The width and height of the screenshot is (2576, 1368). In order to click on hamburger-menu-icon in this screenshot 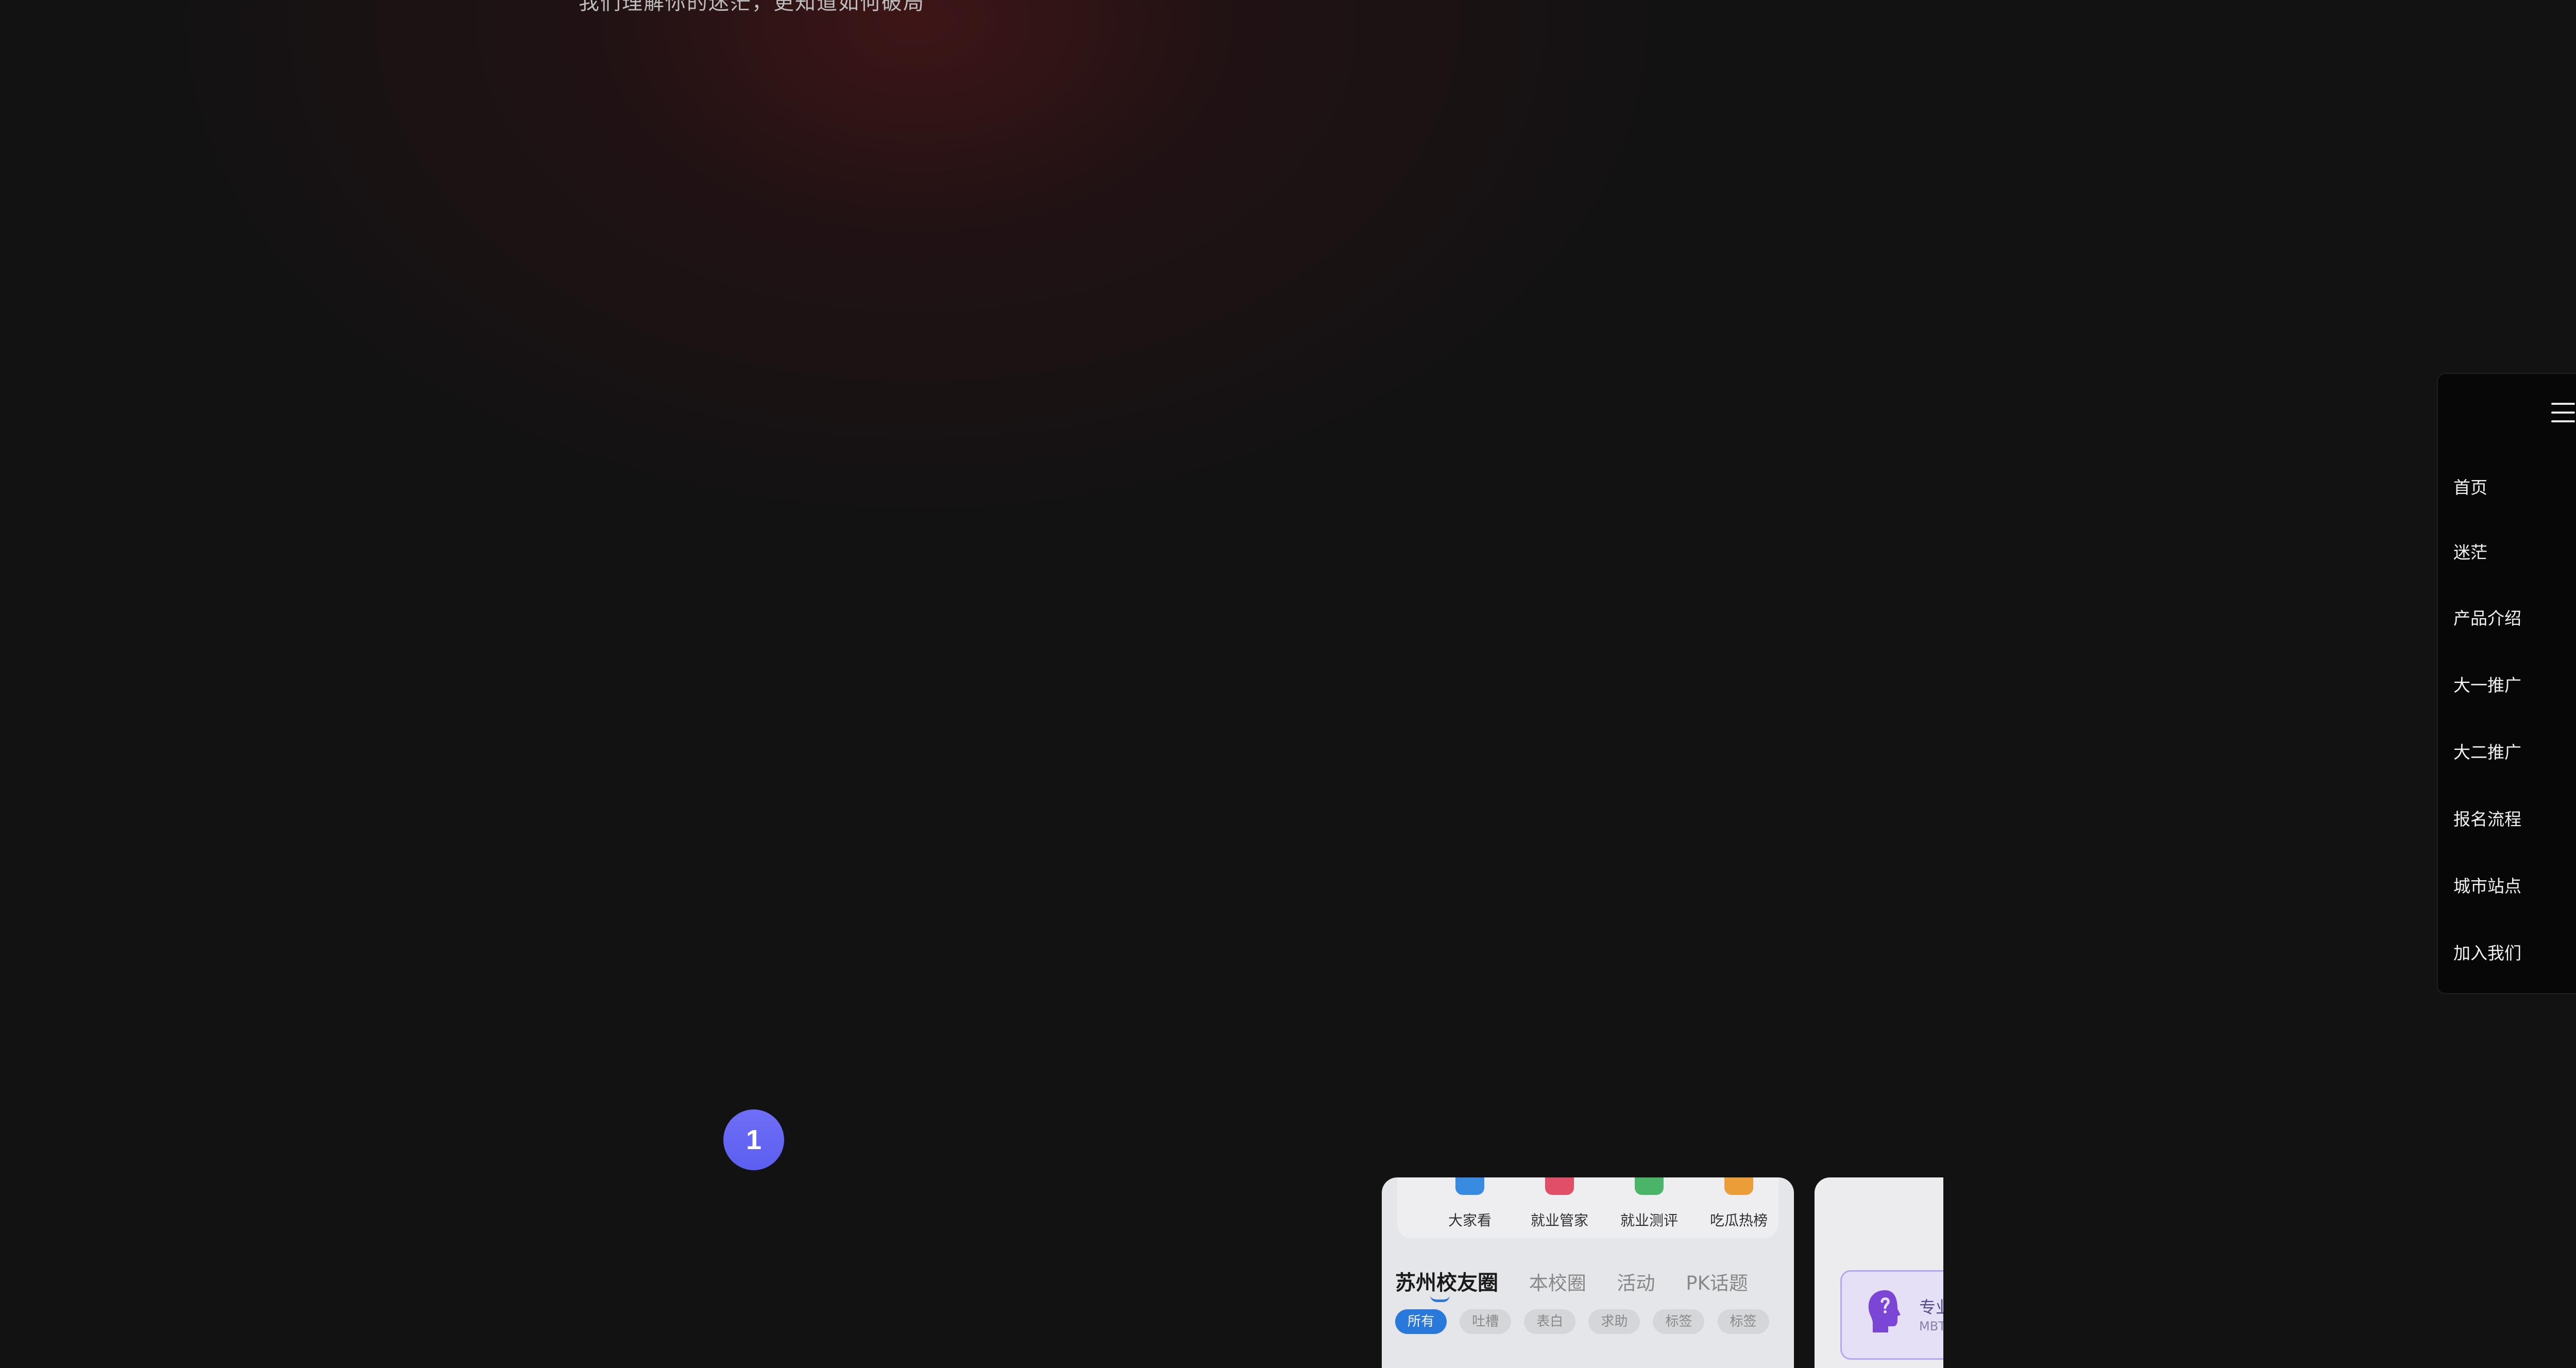, I will do `click(2563, 412)`.